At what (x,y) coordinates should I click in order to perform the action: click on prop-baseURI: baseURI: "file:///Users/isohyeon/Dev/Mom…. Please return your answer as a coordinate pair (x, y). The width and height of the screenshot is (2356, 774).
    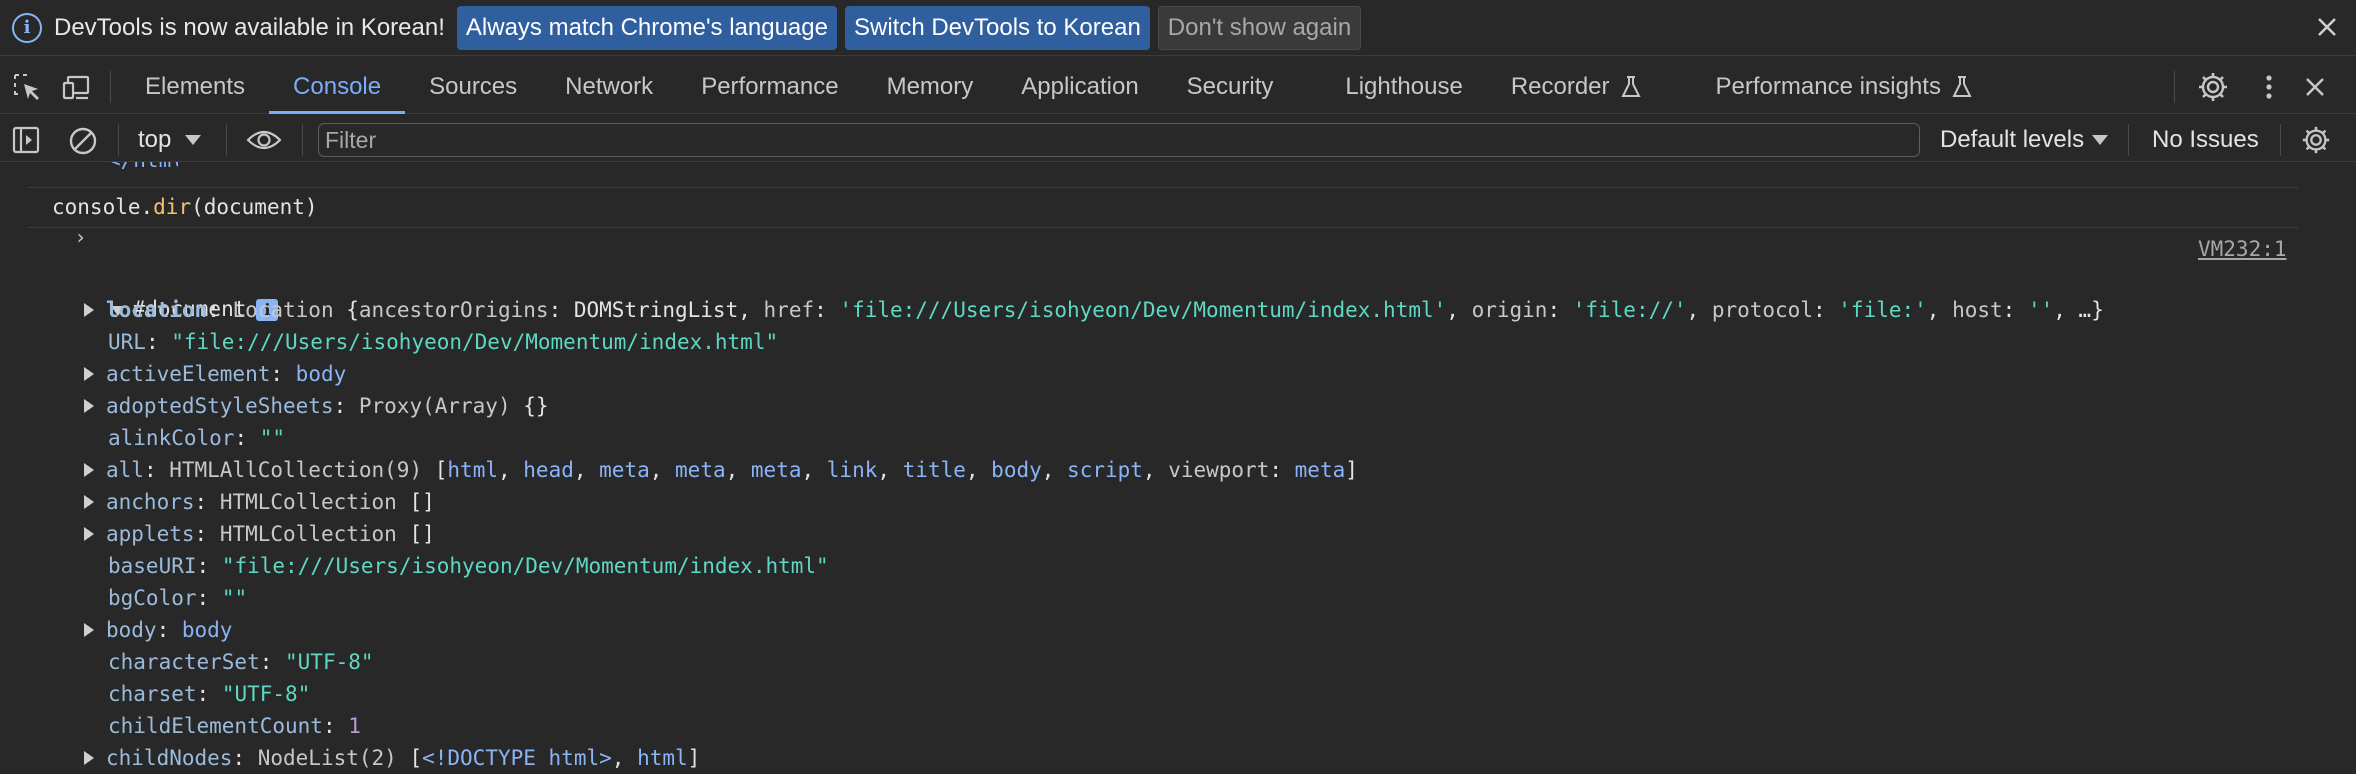
    Looking at the image, I should click on (468, 566).